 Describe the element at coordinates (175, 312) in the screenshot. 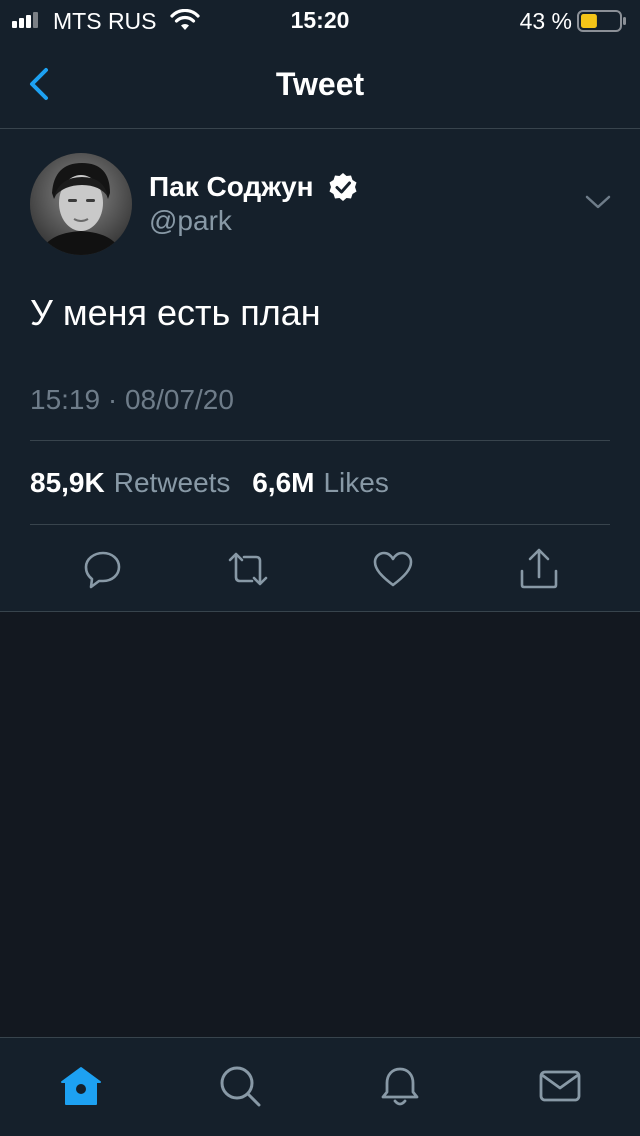

I see `tweet-text: У меня есть план` at that location.